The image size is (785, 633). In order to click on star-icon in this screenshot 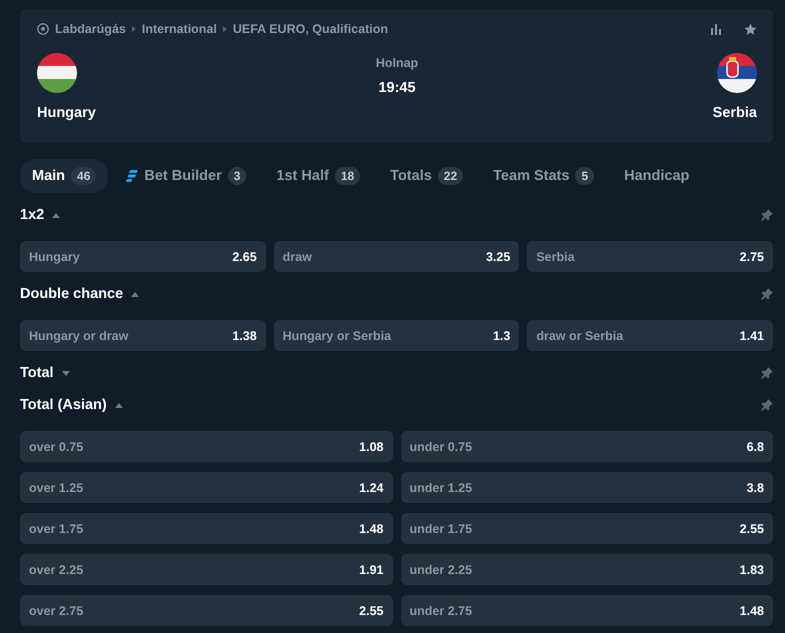, I will do `click(750, 29)`.